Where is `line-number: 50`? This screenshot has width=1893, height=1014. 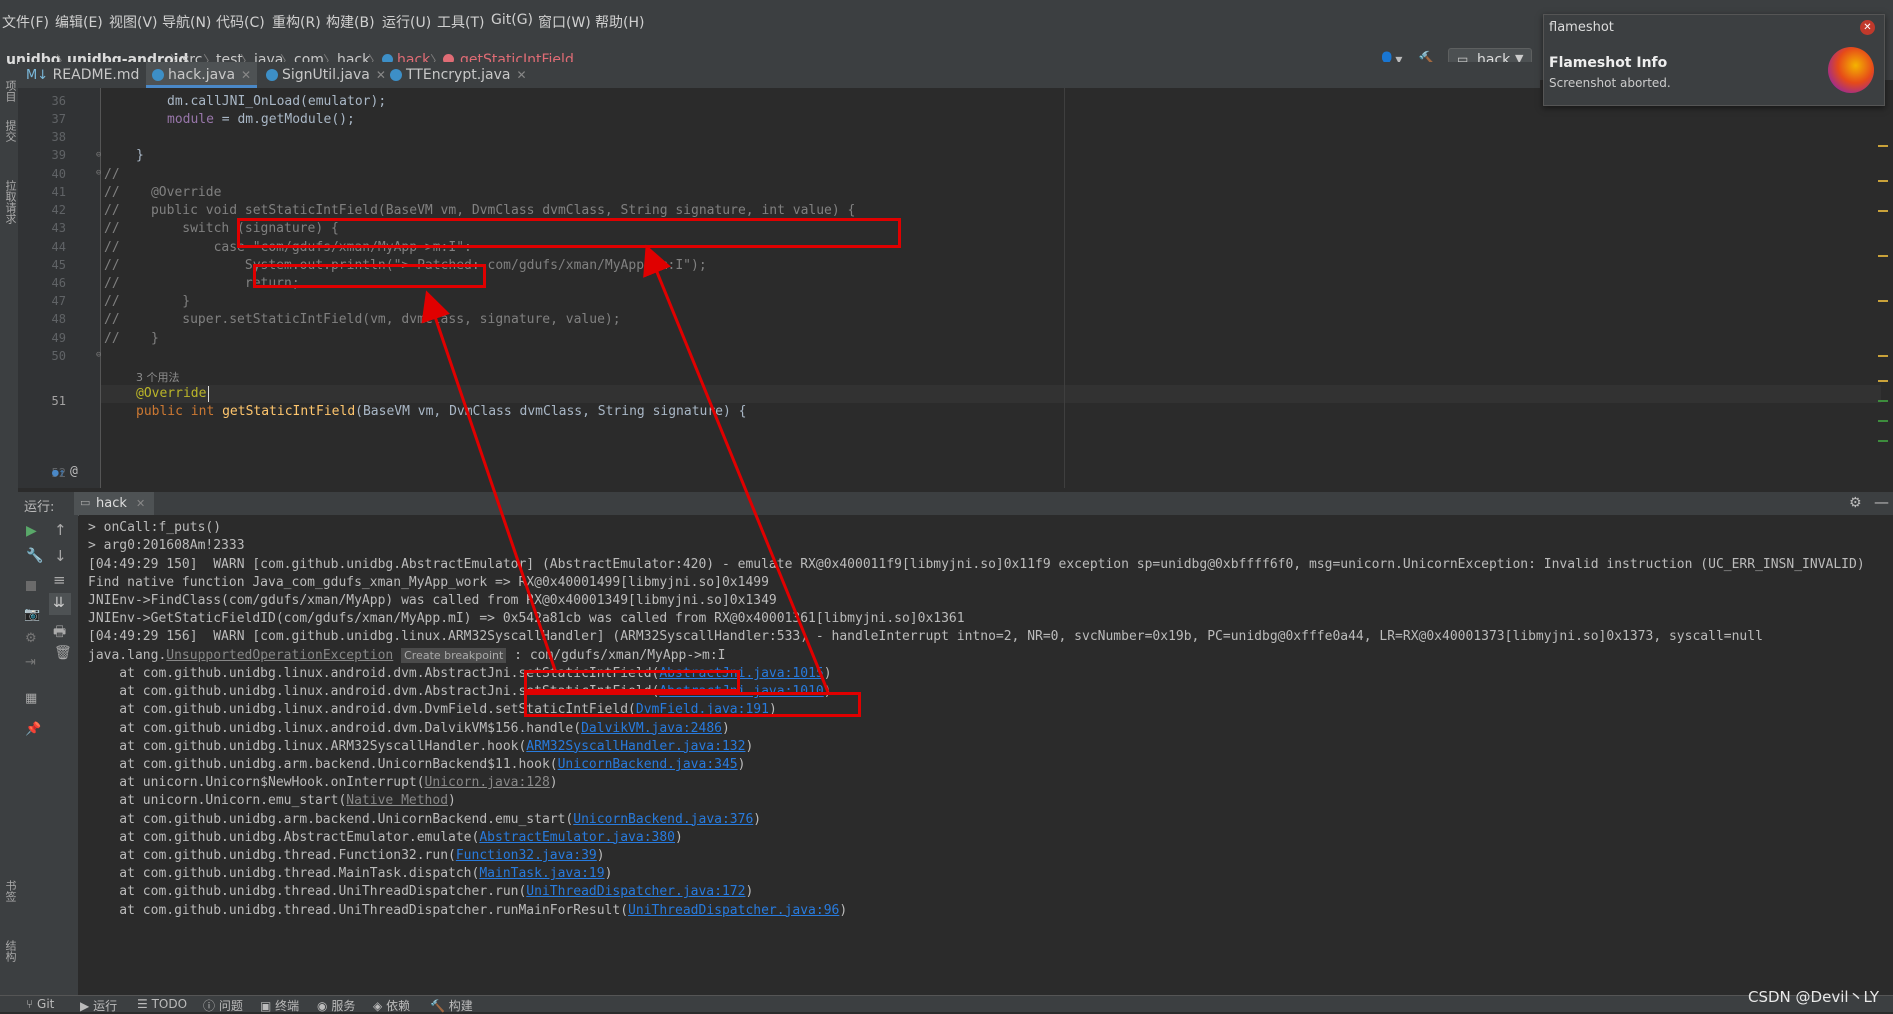
line-number: 50 is located at coordinates (58, 356).